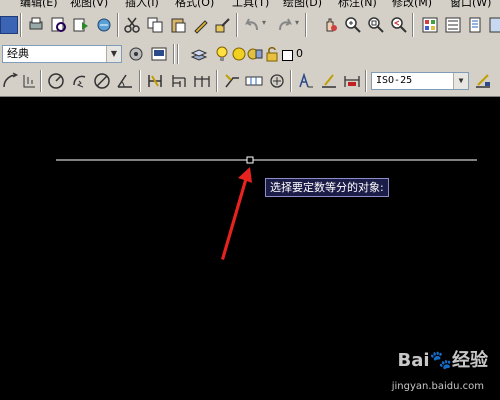 This screenshot has height=400, width=500. Describe the element at coordinates (179, 81) in the screenshot. I see `dim-baseline-icon` at that location.